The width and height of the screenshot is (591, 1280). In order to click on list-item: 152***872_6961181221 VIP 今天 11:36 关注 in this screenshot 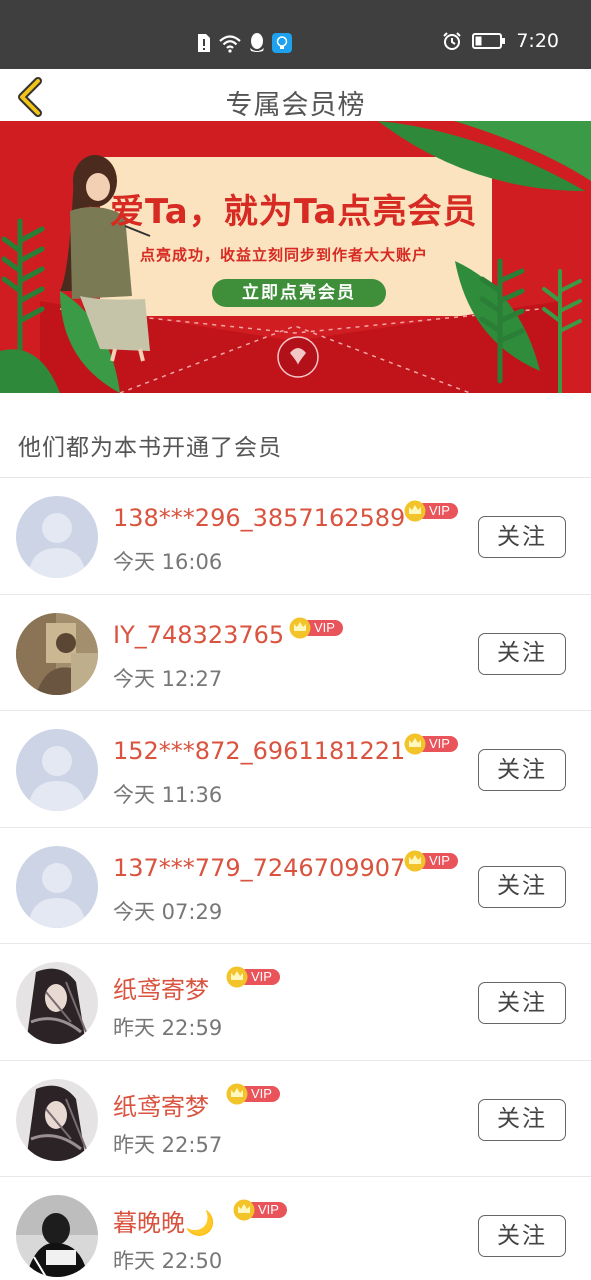, I will do `click(295, 769)`.